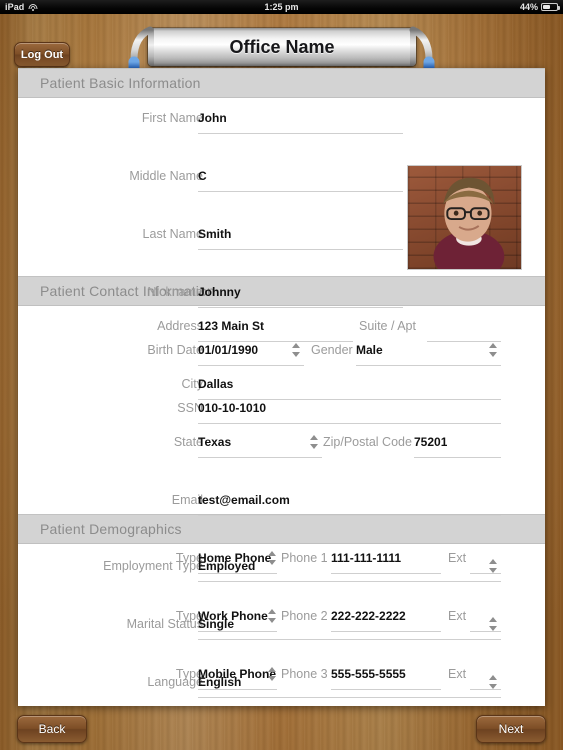 The height and width of the screenshot is (750, 563). I want to click on status-bar: iPad 1:25 pm 44%, so click(281, 7).